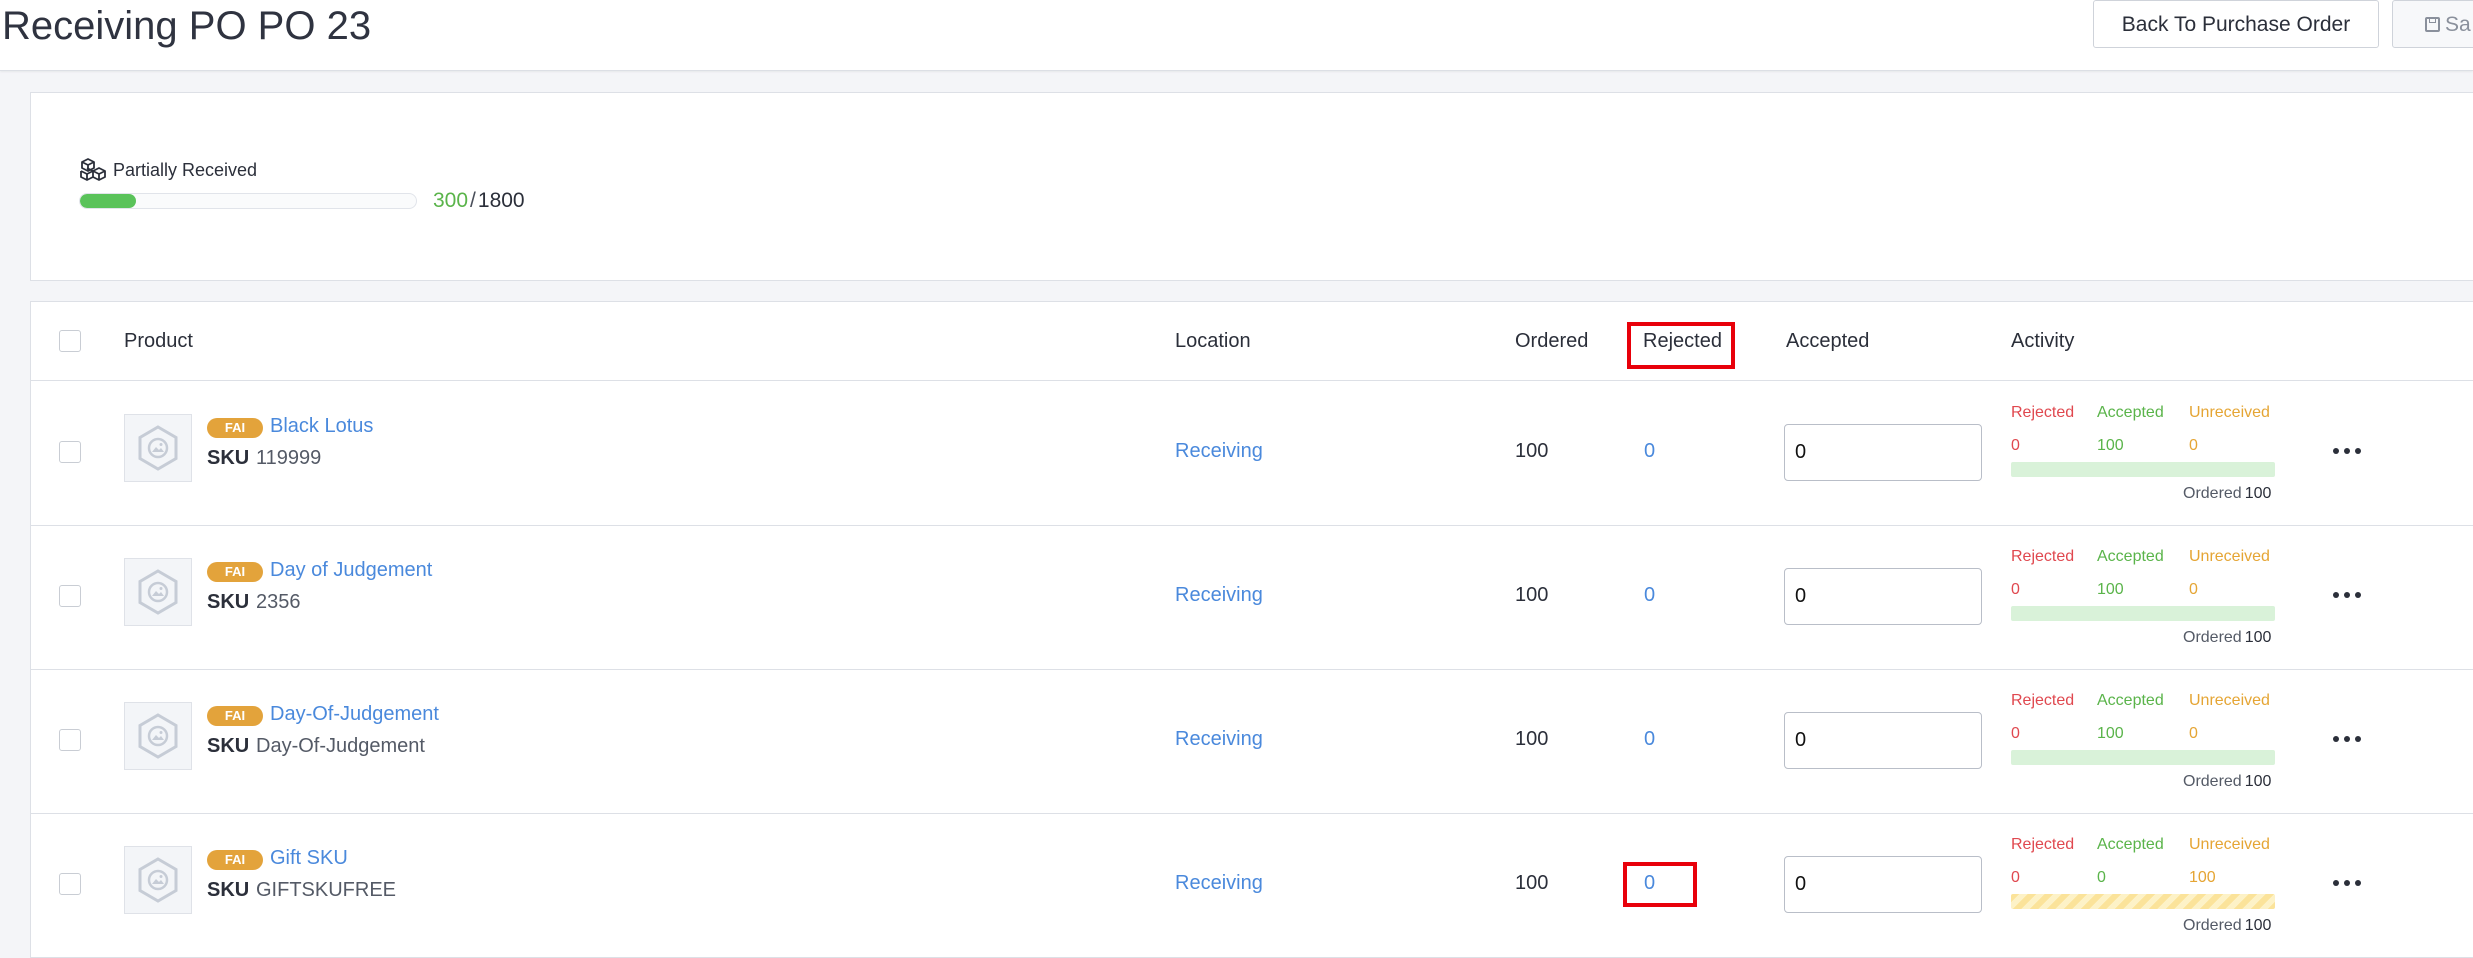 This screenshot has width=2473, height=958. Describe the element at coordinates (158, 341) in the screenshot. I see `column-header-product: Product` at that location.